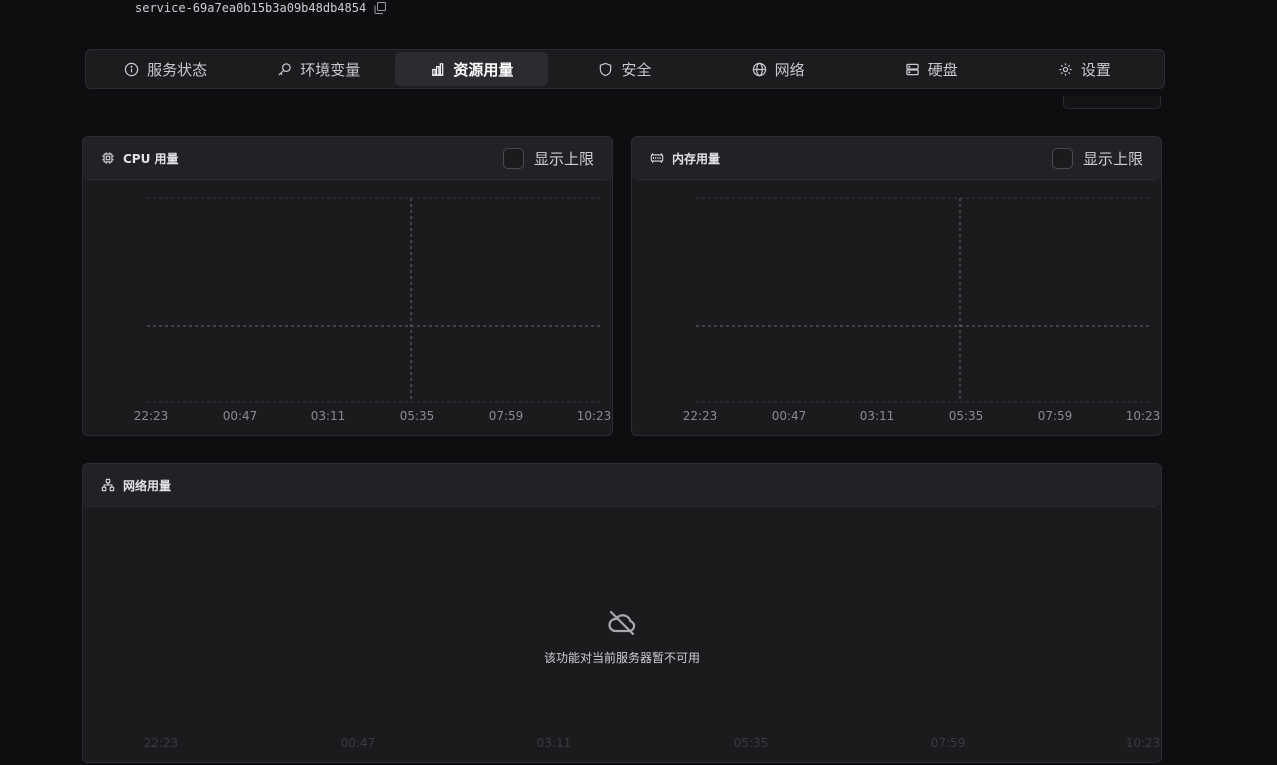 Image resolution: width=1277 pixels, height=765 pixels. I want to click on card-title: 内存用量, so click(685, 158).